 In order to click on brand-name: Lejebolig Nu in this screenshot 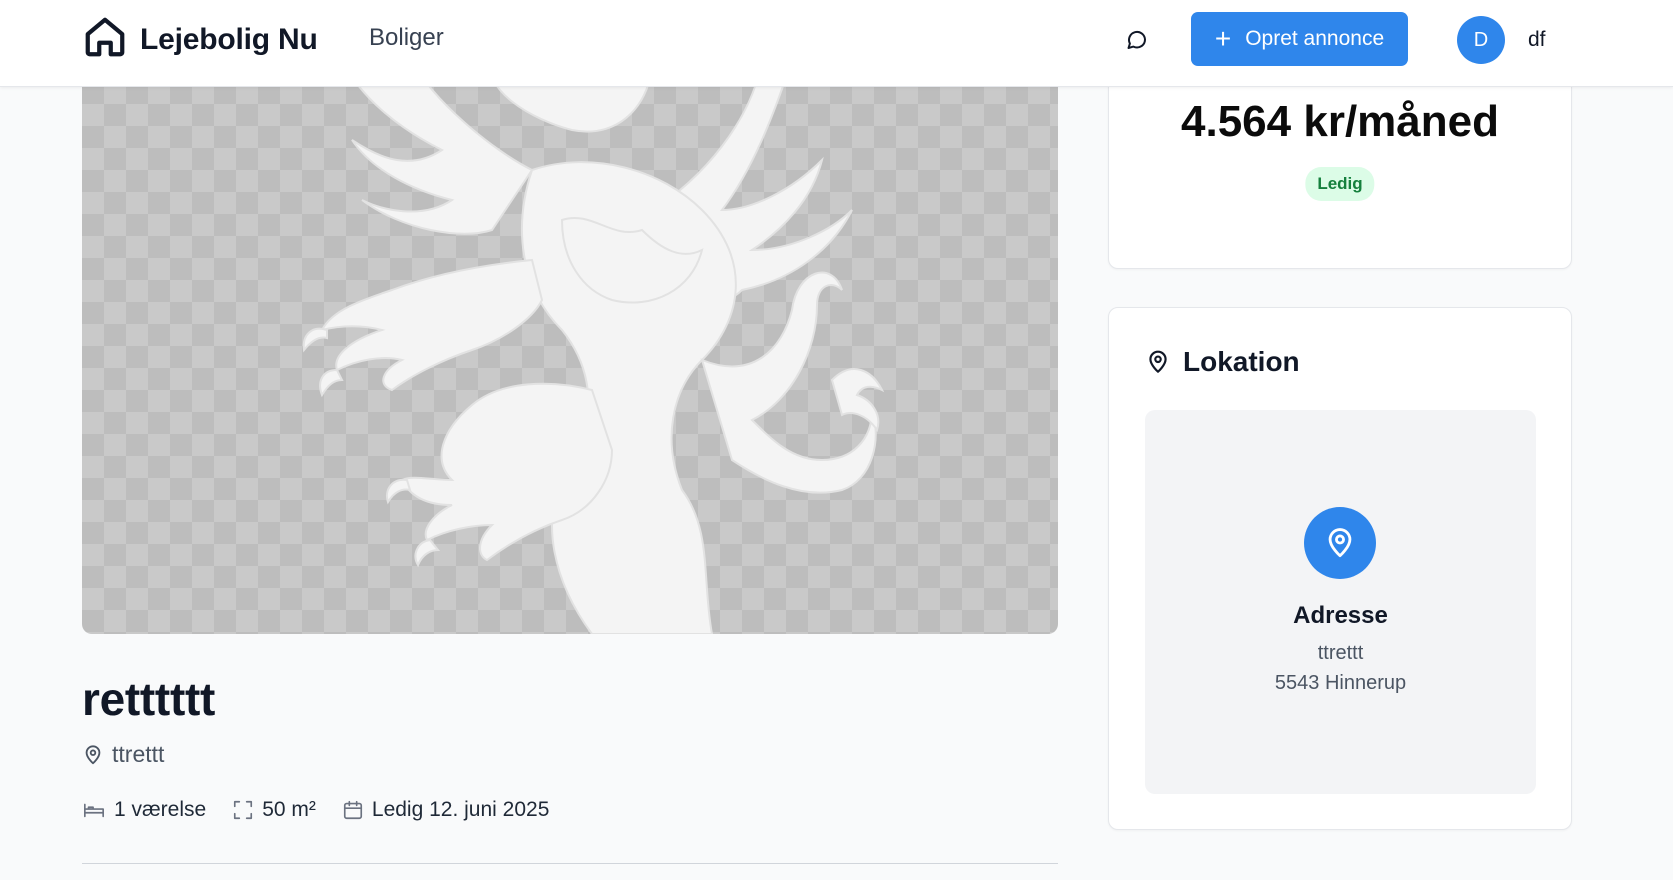, I will do `click(229, 39)`.